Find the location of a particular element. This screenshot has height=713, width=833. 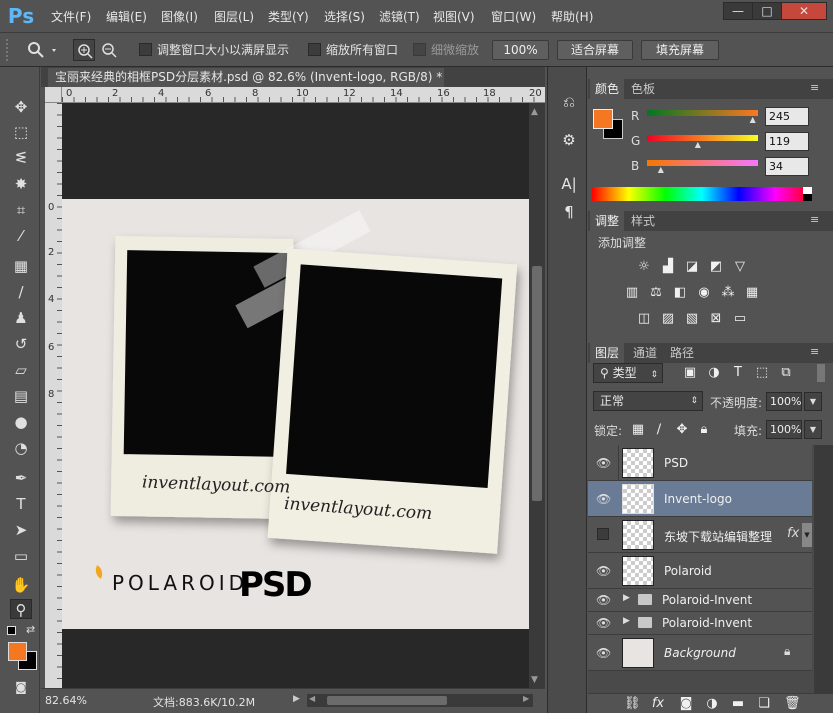

black-white-ramp is located at coordinates (807, 194).